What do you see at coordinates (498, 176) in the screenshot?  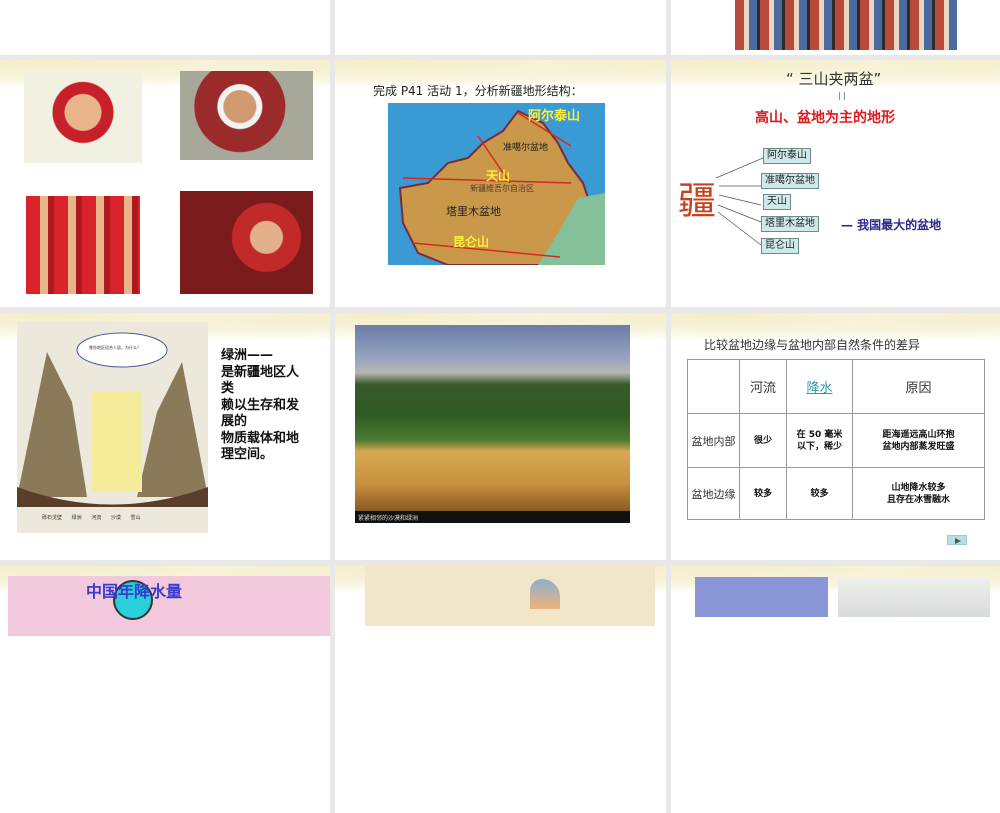 I see `map-label-tianshan: 天山` at bounding box center [498, 176].